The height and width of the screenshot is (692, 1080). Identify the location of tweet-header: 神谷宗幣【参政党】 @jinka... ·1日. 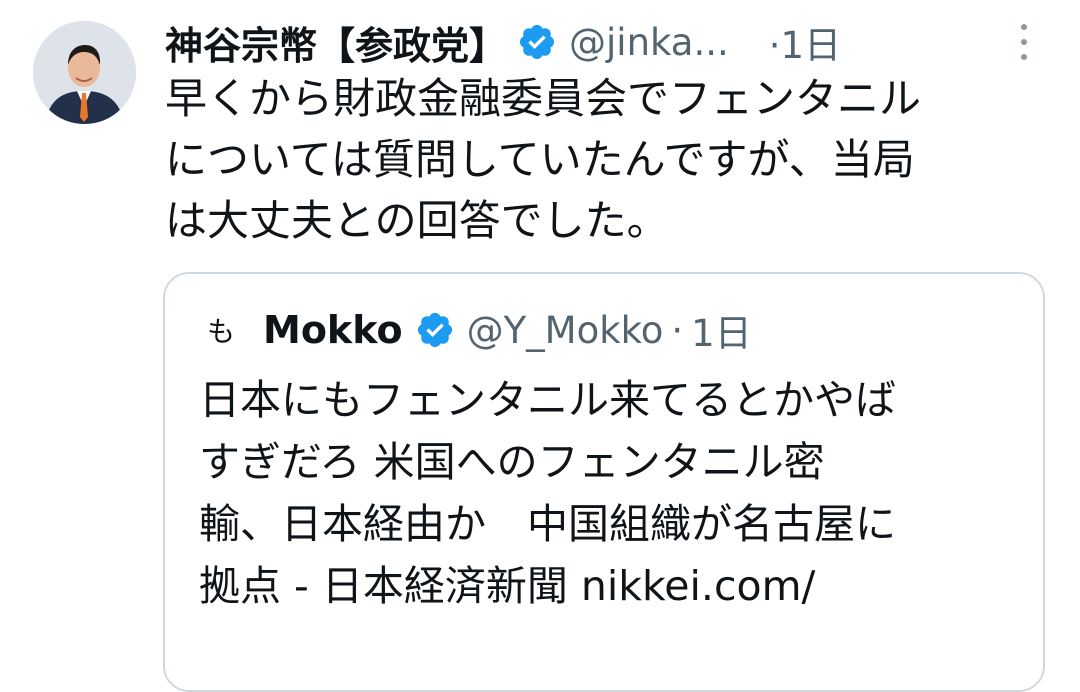
(600, 42).